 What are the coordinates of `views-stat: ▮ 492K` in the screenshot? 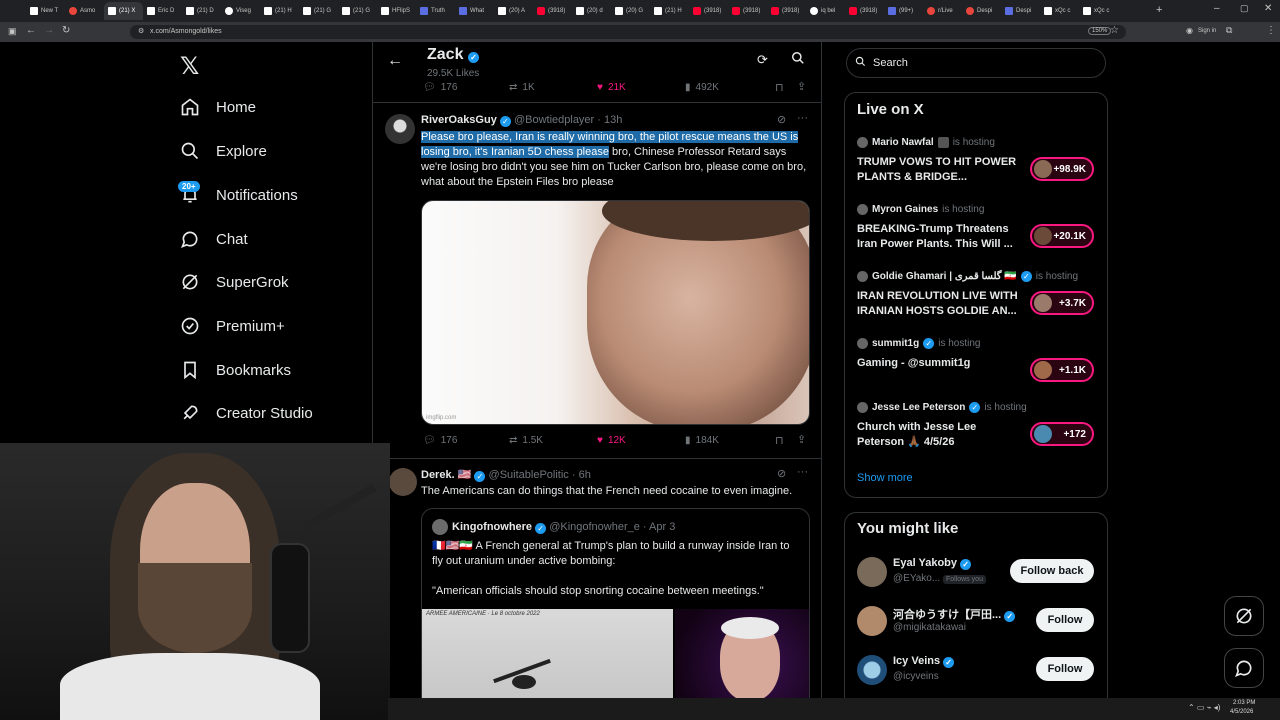 It's located at (702, 87).